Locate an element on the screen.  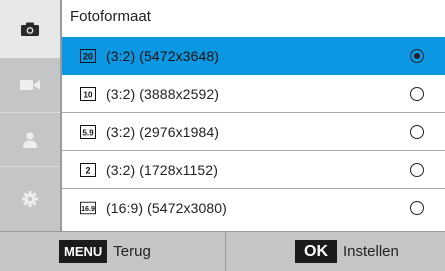
20m-icon: 20 is located at coordinates (88, 56).